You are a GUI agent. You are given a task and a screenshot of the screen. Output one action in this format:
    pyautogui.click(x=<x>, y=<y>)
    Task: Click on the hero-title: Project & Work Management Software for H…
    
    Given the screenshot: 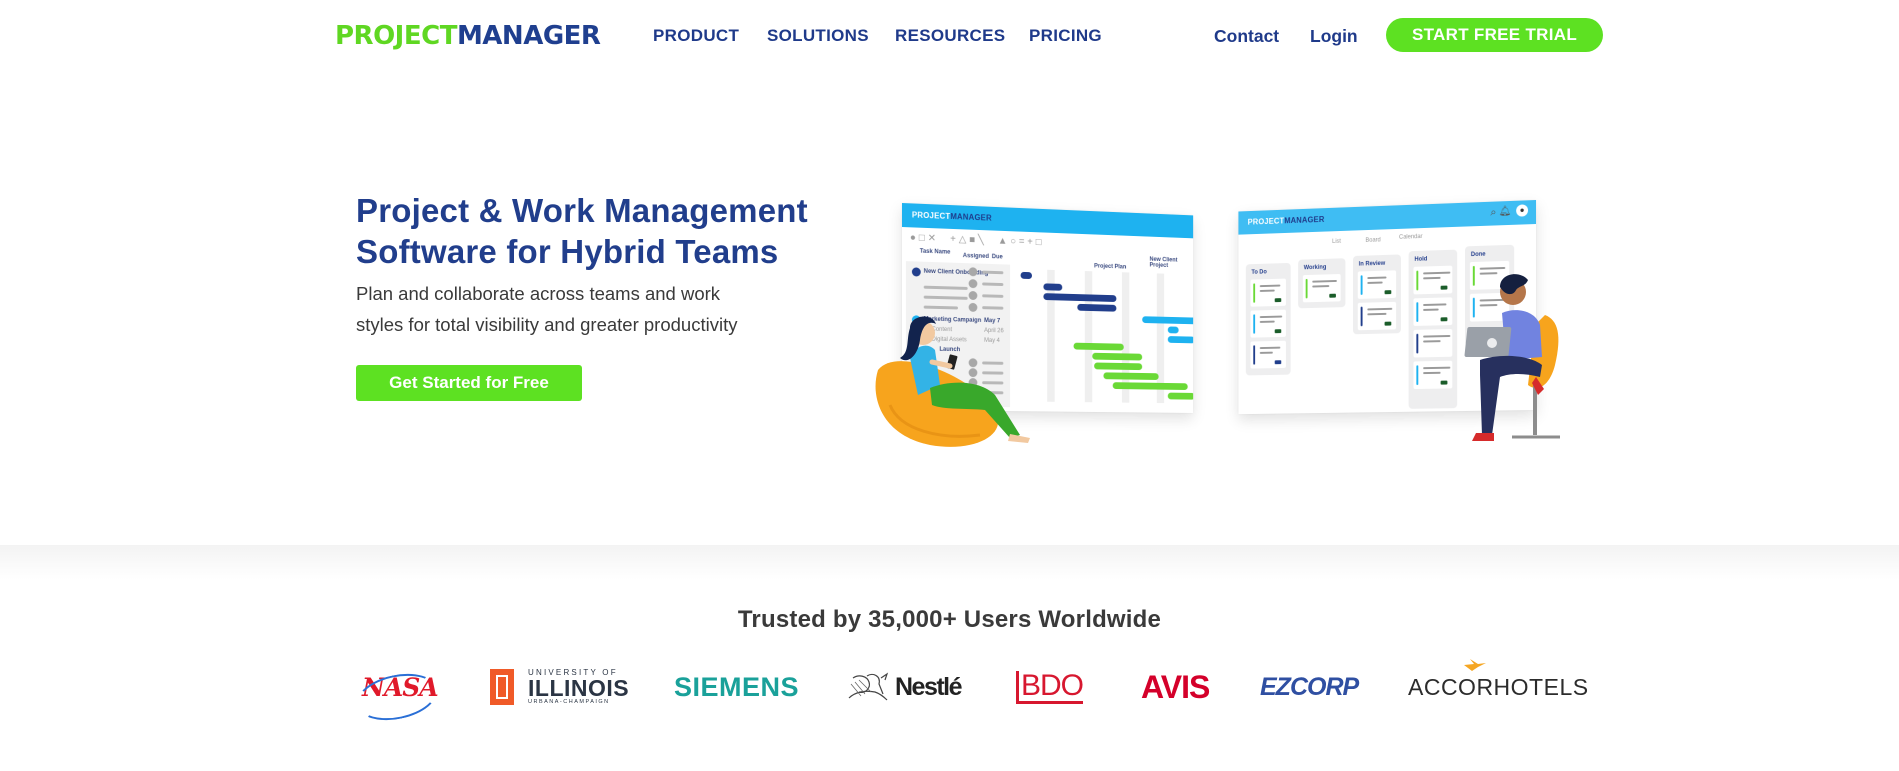 What is the action you would take?
    pyautogui.click(x=616, y=231)
    